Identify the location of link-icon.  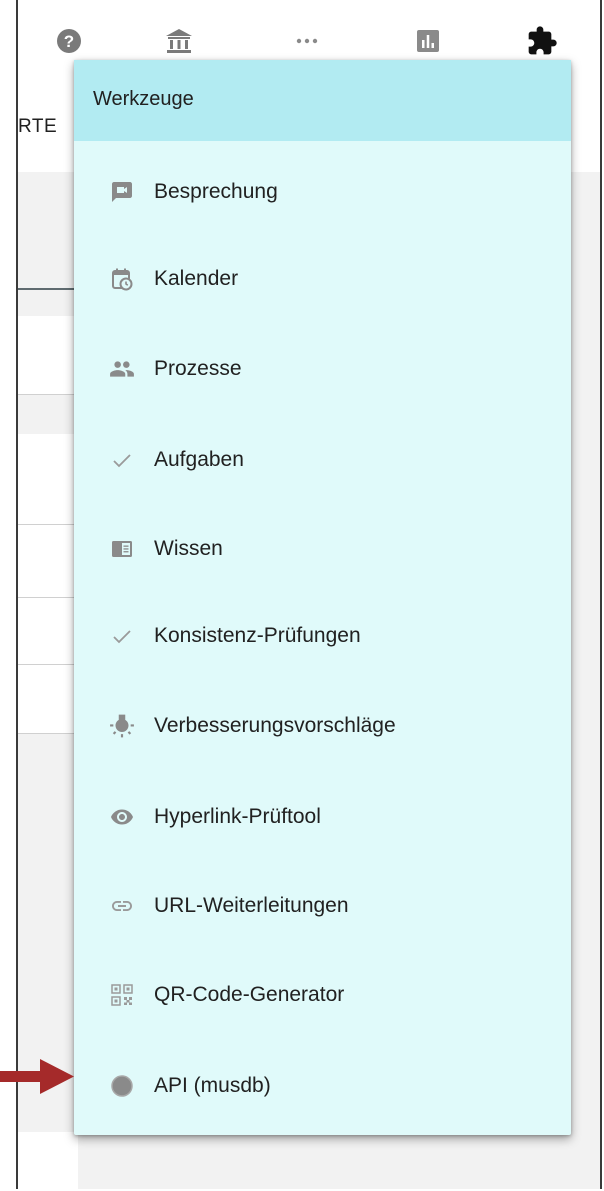
(122, 906).